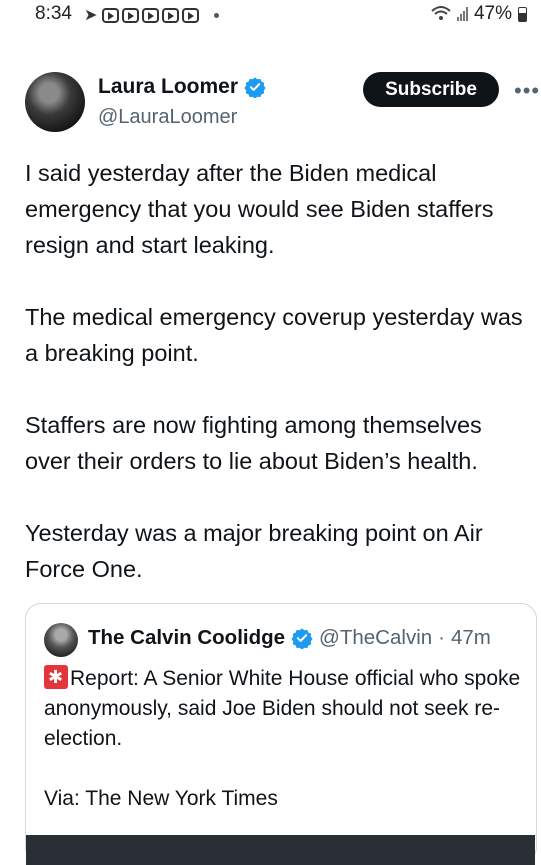  What do you see at coordinates (270, 14) in the screenshot?
I see `status-bar: 8:34 ➤ 47%` at bounding box center [270, 14].